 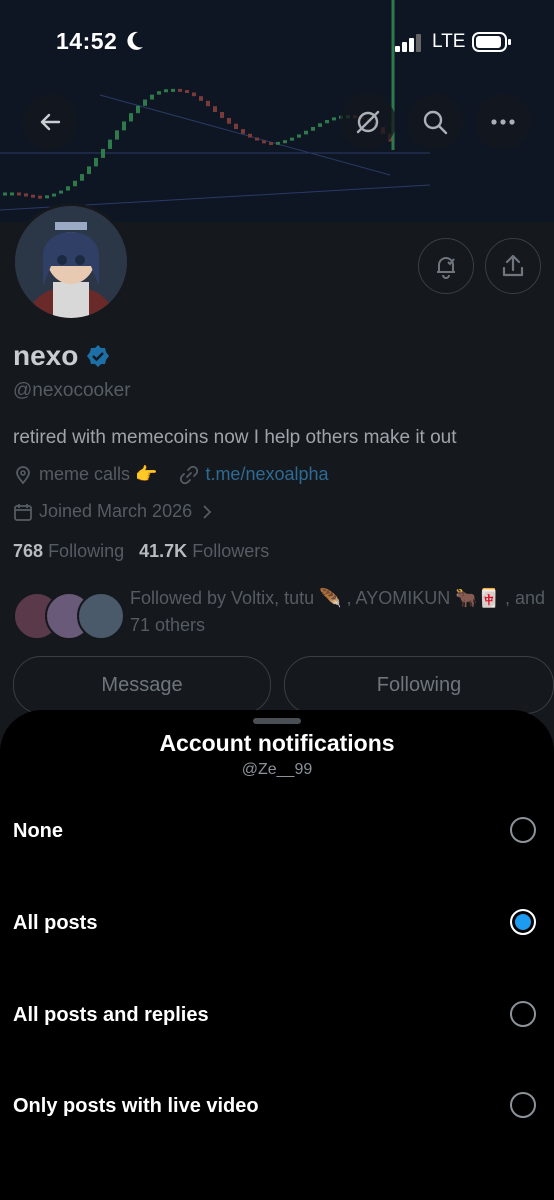 I want to click on message-button: Message, so click(x=142, y=685).